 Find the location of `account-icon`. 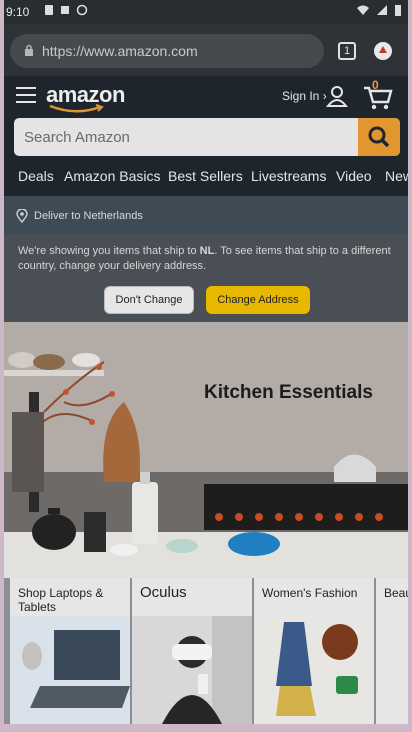

account-icon is located at coordinates (383, 51).